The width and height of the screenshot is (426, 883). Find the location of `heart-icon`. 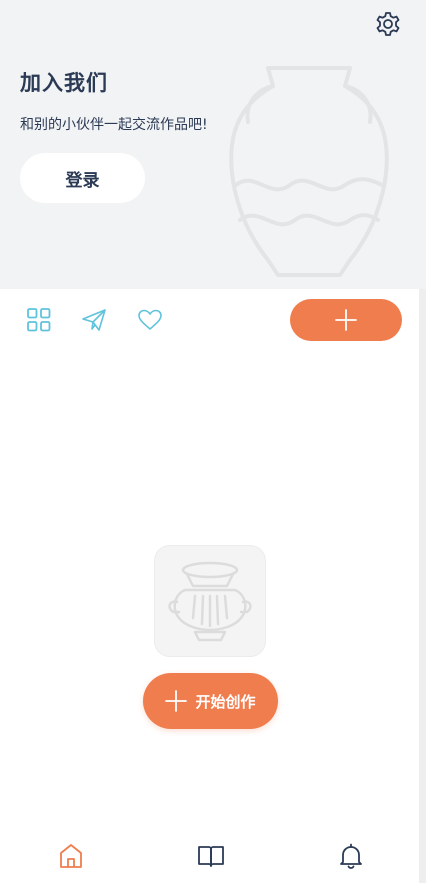

heart-icon is located at coordinates (150, 319).